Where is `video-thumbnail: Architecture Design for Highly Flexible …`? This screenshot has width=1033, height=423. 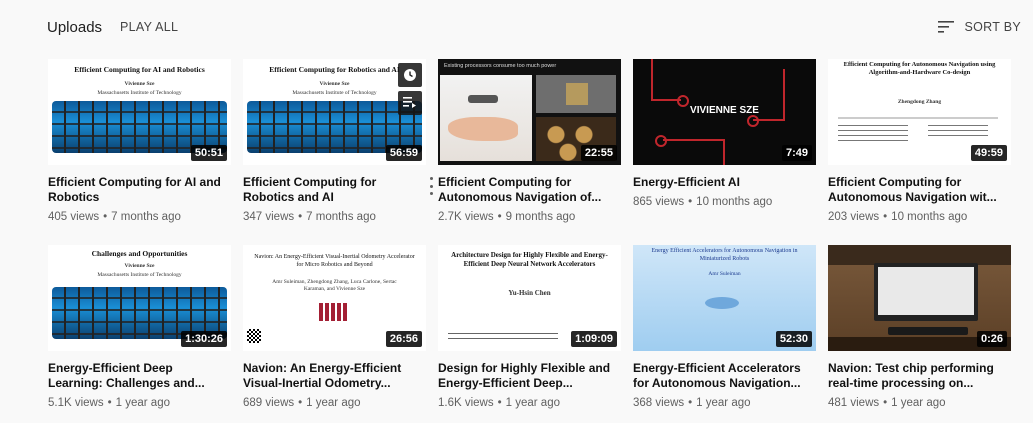 video-thumbnail: Architecture Design for Highly Flexible … is located at coordinates (529, 298).